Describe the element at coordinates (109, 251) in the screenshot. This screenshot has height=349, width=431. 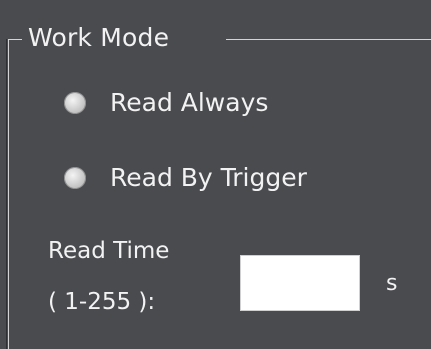
I see `read-time-label: Read Time` at that location.